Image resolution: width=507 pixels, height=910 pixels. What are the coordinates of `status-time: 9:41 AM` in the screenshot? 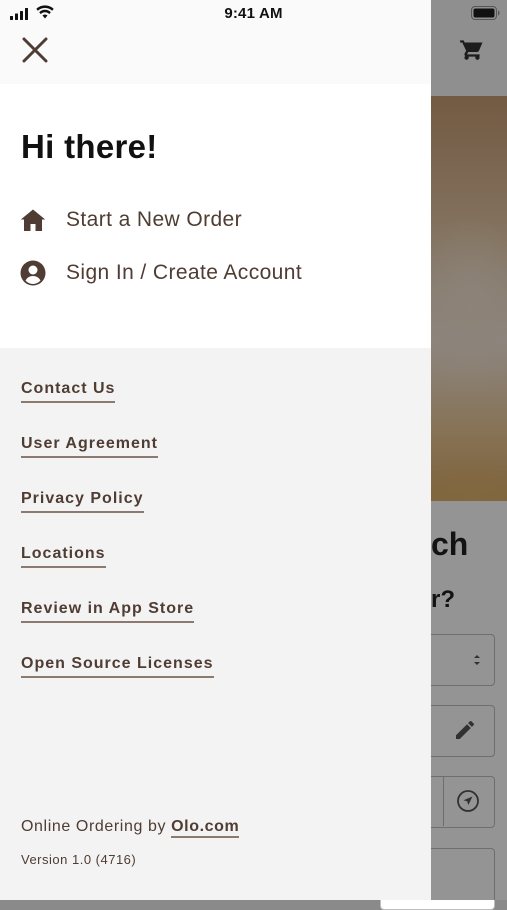 It's located at (253, 13).